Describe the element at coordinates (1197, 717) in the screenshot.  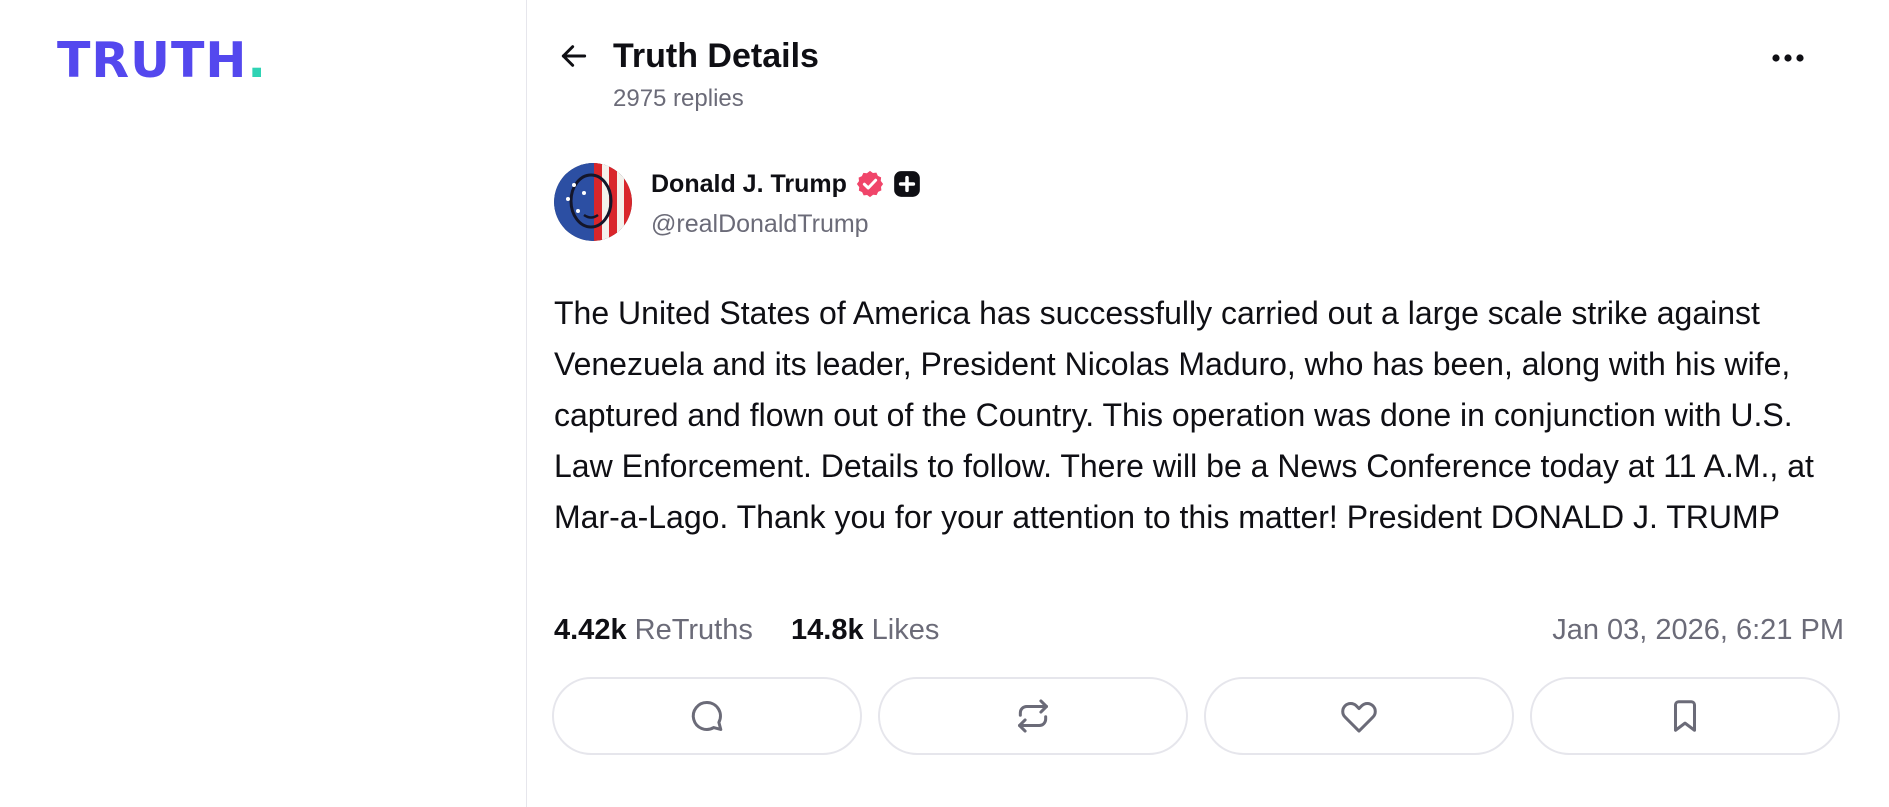
I see `post-actions` at that location.